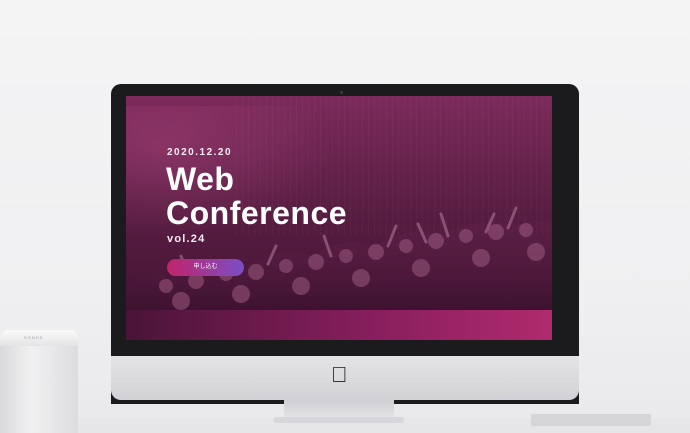 Image resolution: width=690 pixels, height=433 pixels. I want to click on apply-button: 申し込む, so click(205, 267).